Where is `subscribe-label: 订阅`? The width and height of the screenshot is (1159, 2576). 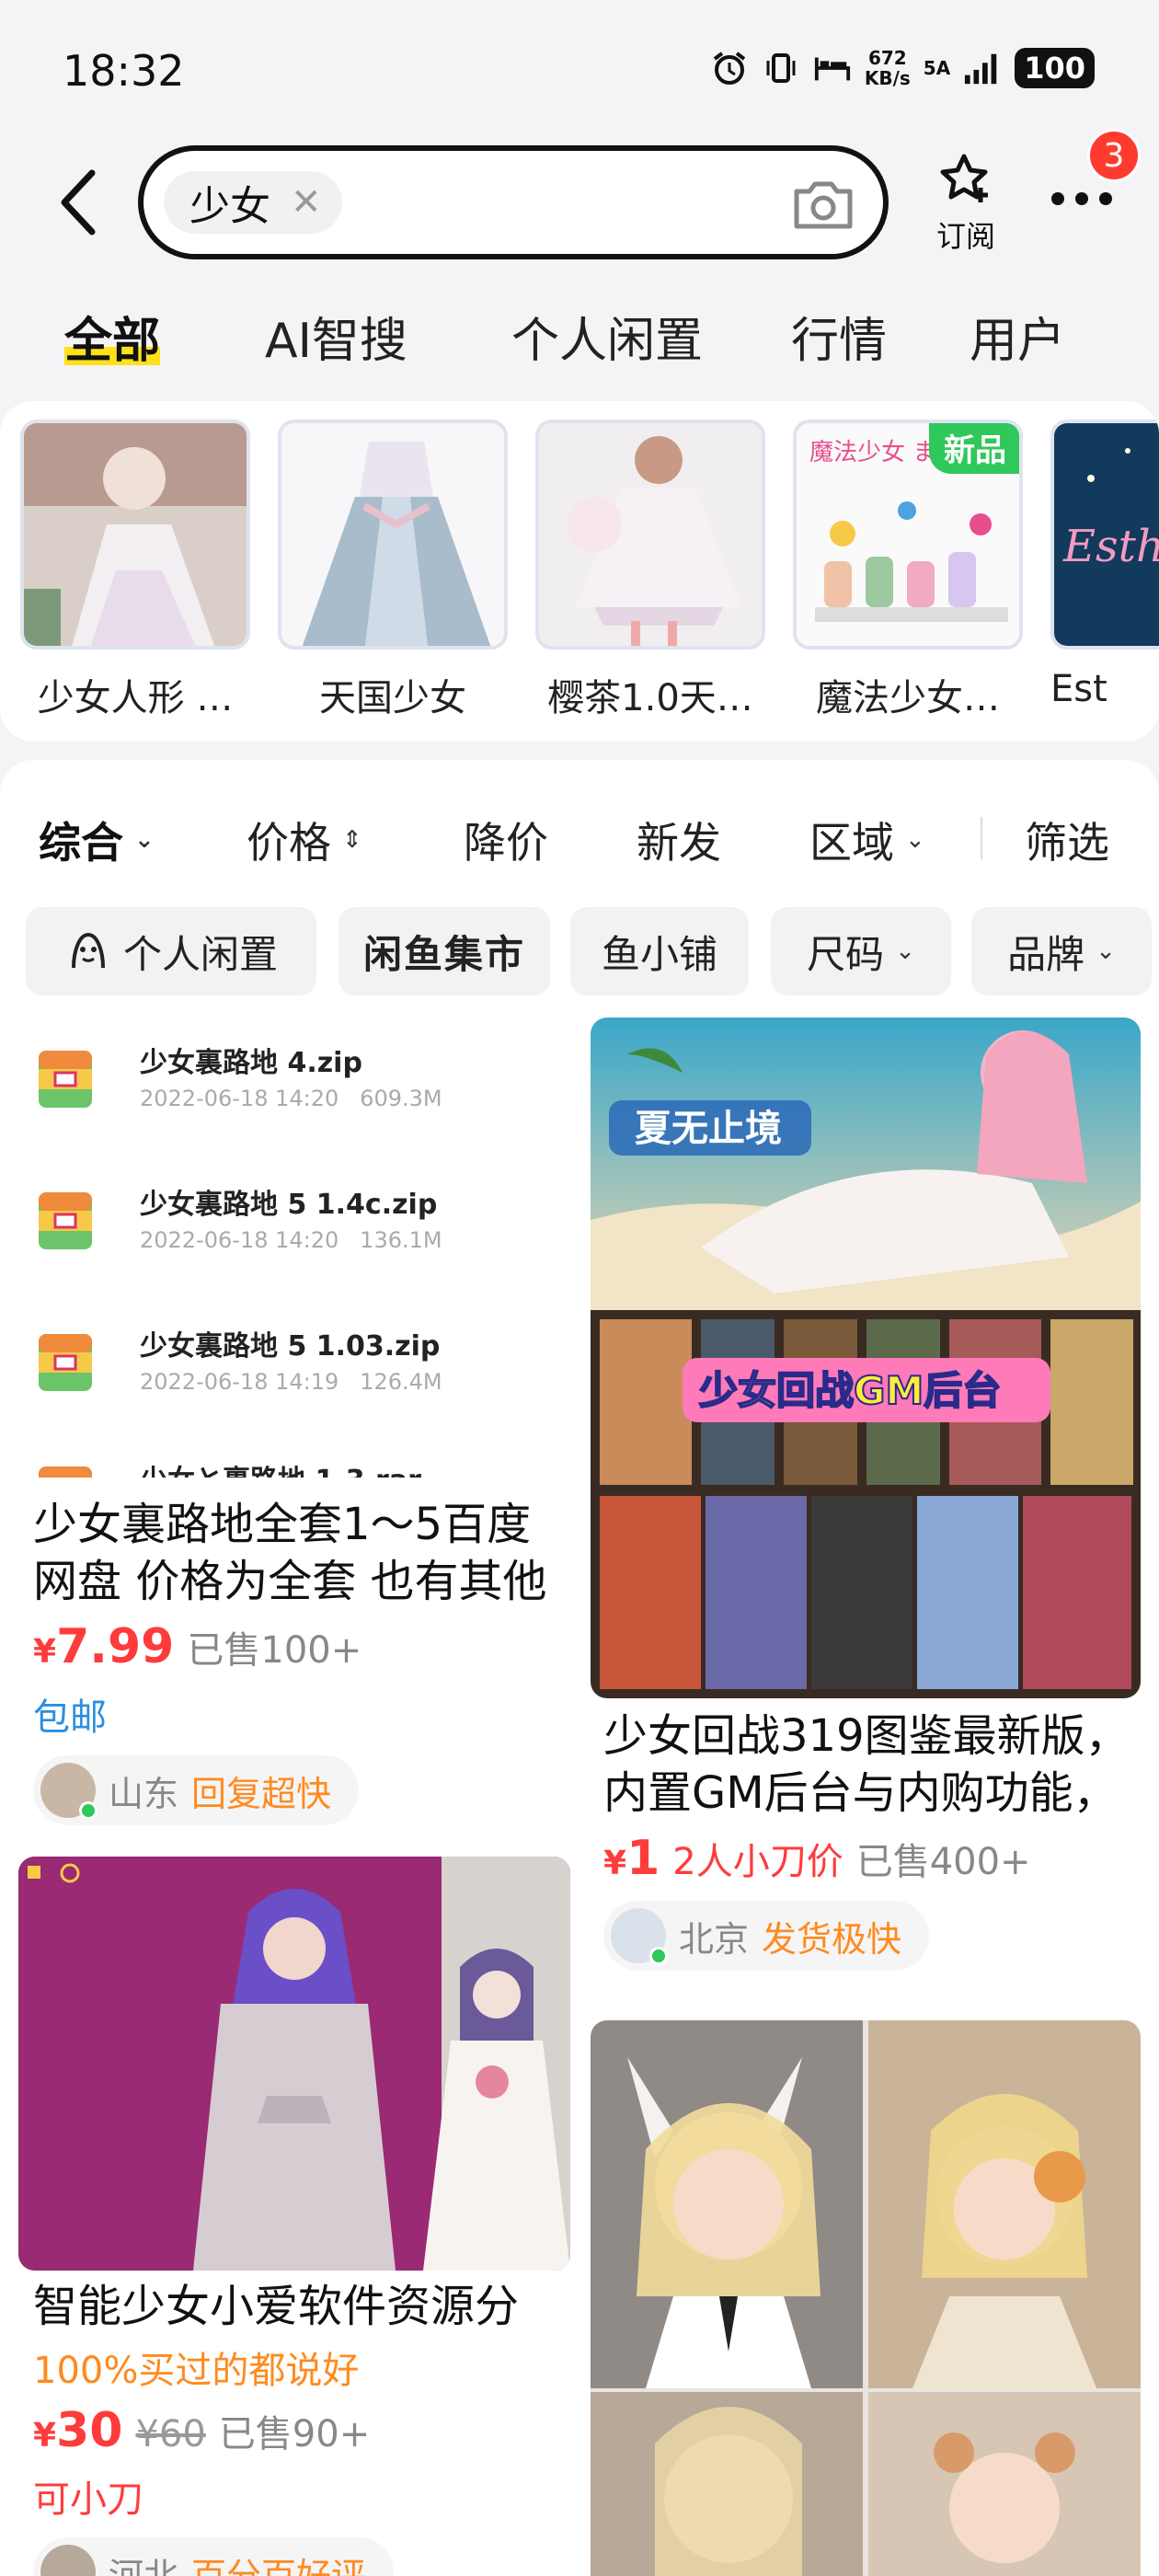
subscribe-label: 订阅 is located at coordinates (965, 236).